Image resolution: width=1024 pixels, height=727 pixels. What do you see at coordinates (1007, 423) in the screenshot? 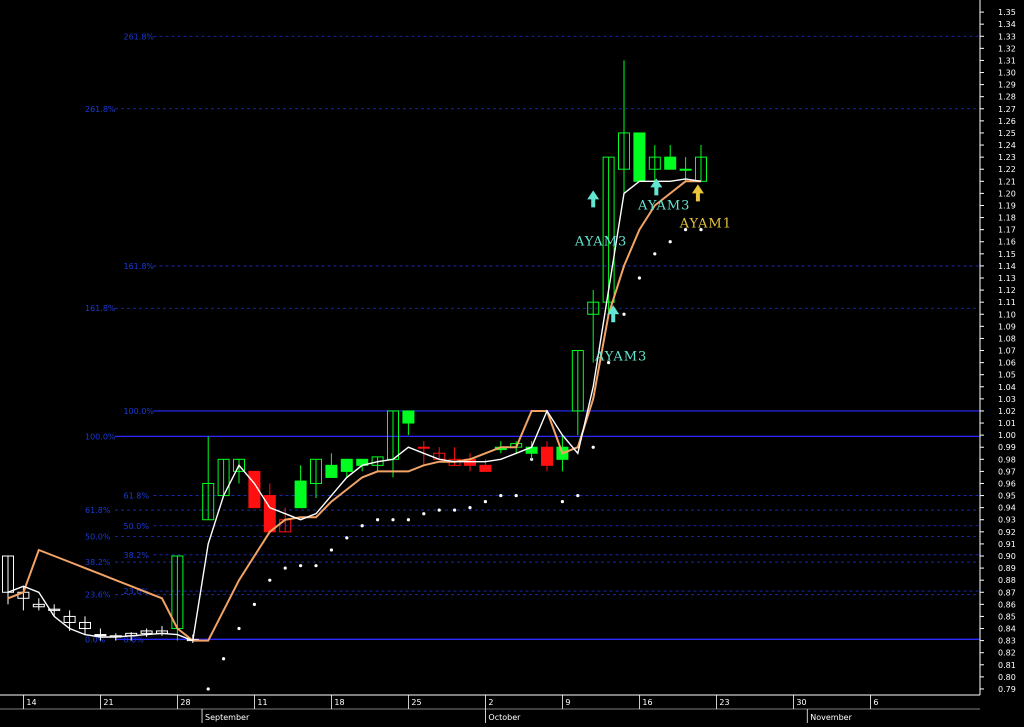
I see `y-tick-label: 1.01` at bounding box center [1007, 423].